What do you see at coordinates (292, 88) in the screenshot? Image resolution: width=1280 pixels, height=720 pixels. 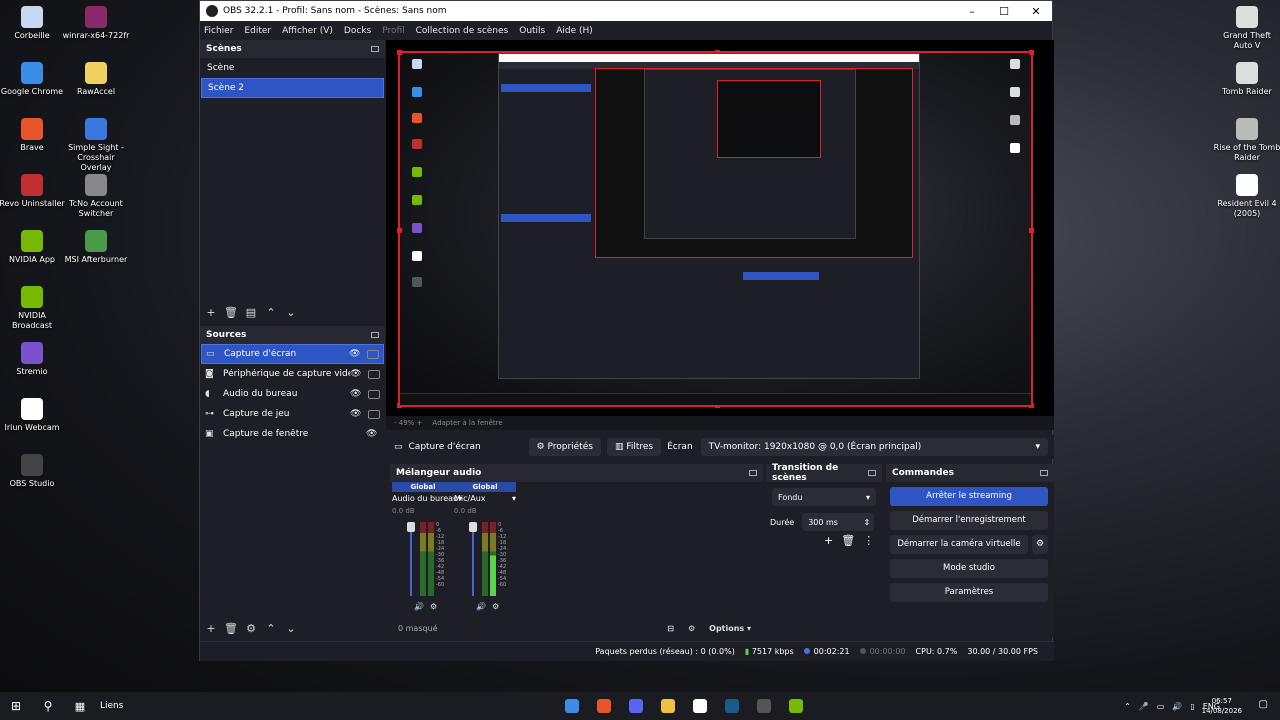 I see `scene-item-selected: Scène 2` at bounding box center [292, 88].